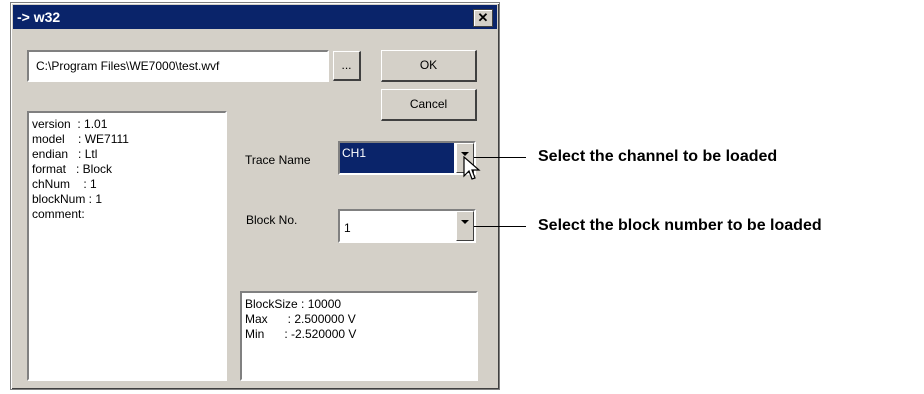  Describe the element at coordinates (347, 228) in the screenshot. I see `block-no-text: 1` at that location.